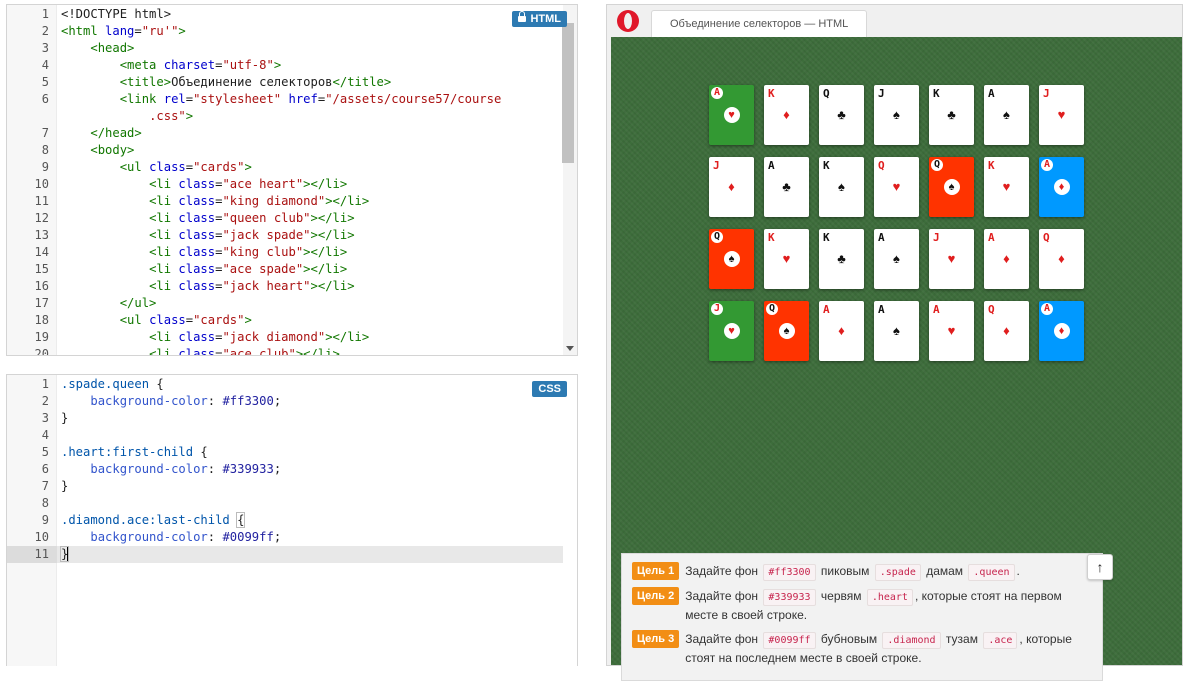 The height and width of the screenshot is (681, 1183). Describe the element at coordinates (285, 486) in the screenshot. I see `code-line: 7}` at that location.